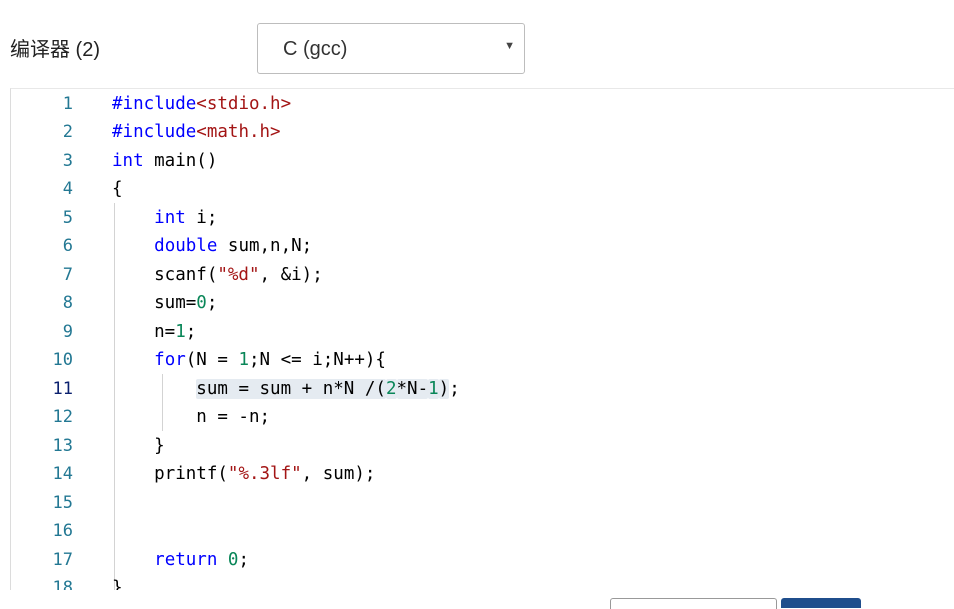  I want to click on code-token: <math.h>, so click(238, 132).